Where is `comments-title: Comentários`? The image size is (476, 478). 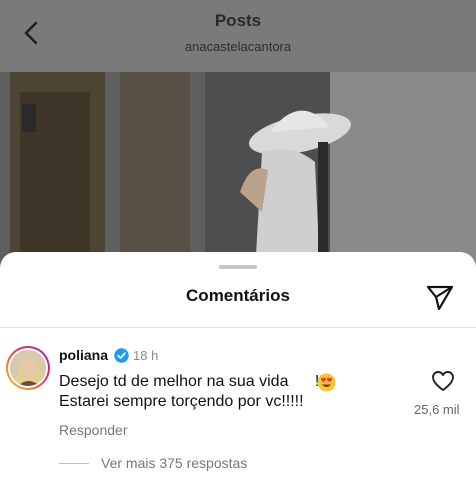 comments-title: Comentários is located at coordinates (238, 295).